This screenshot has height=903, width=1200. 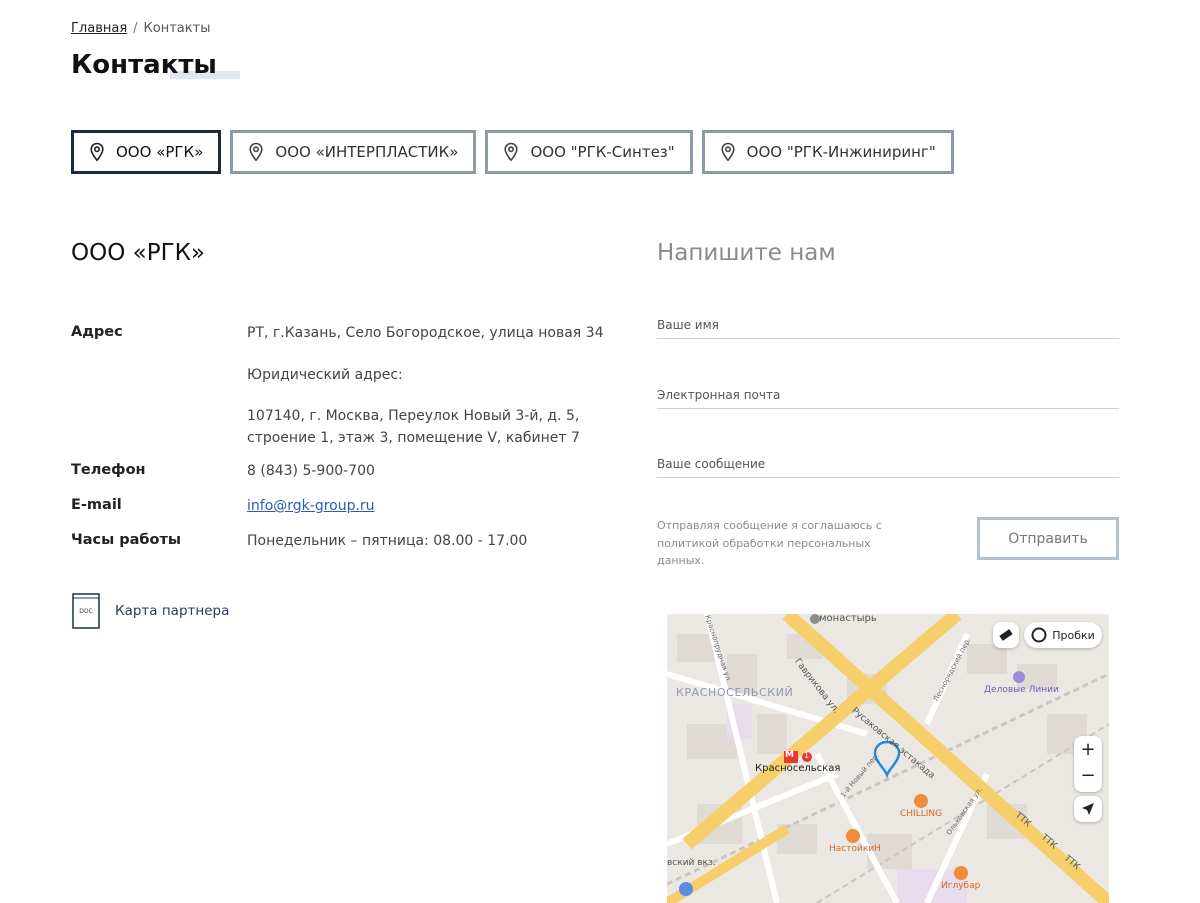 What do you see at coordinates (1087, 778) in the screenshot?
I see `zoom-out-button: −` at bounding box center [1087, 778].